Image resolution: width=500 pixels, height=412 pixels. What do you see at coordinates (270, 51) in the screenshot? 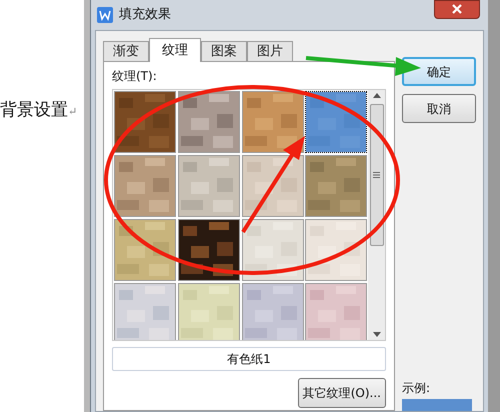
I see `tab: 图片` at bounding box center [270, 51].